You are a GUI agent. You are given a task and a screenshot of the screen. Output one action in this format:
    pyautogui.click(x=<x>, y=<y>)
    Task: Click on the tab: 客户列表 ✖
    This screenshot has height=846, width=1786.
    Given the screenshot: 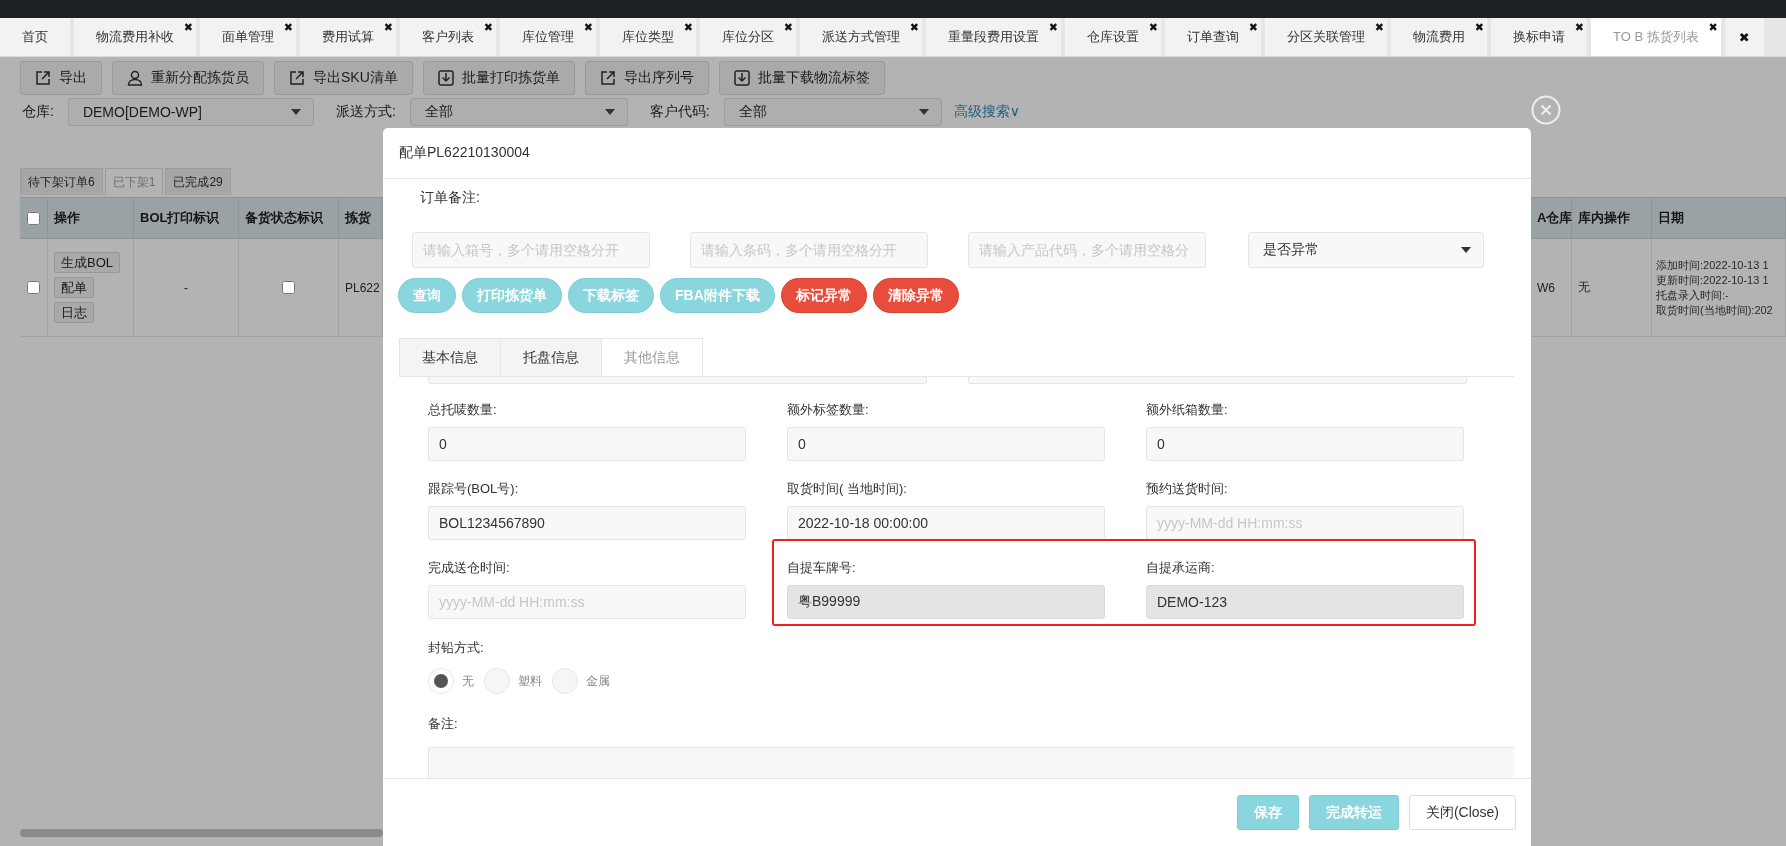 What is the action you would take?
    pyautogui.click(x=448, y=37)
    